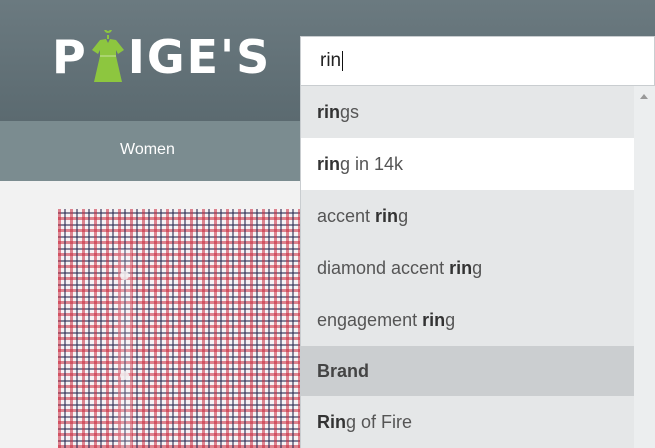  Describe the element at coordinates (468, 216) in the screenshot. I see `suggestion-item: accent rin g` at that location.